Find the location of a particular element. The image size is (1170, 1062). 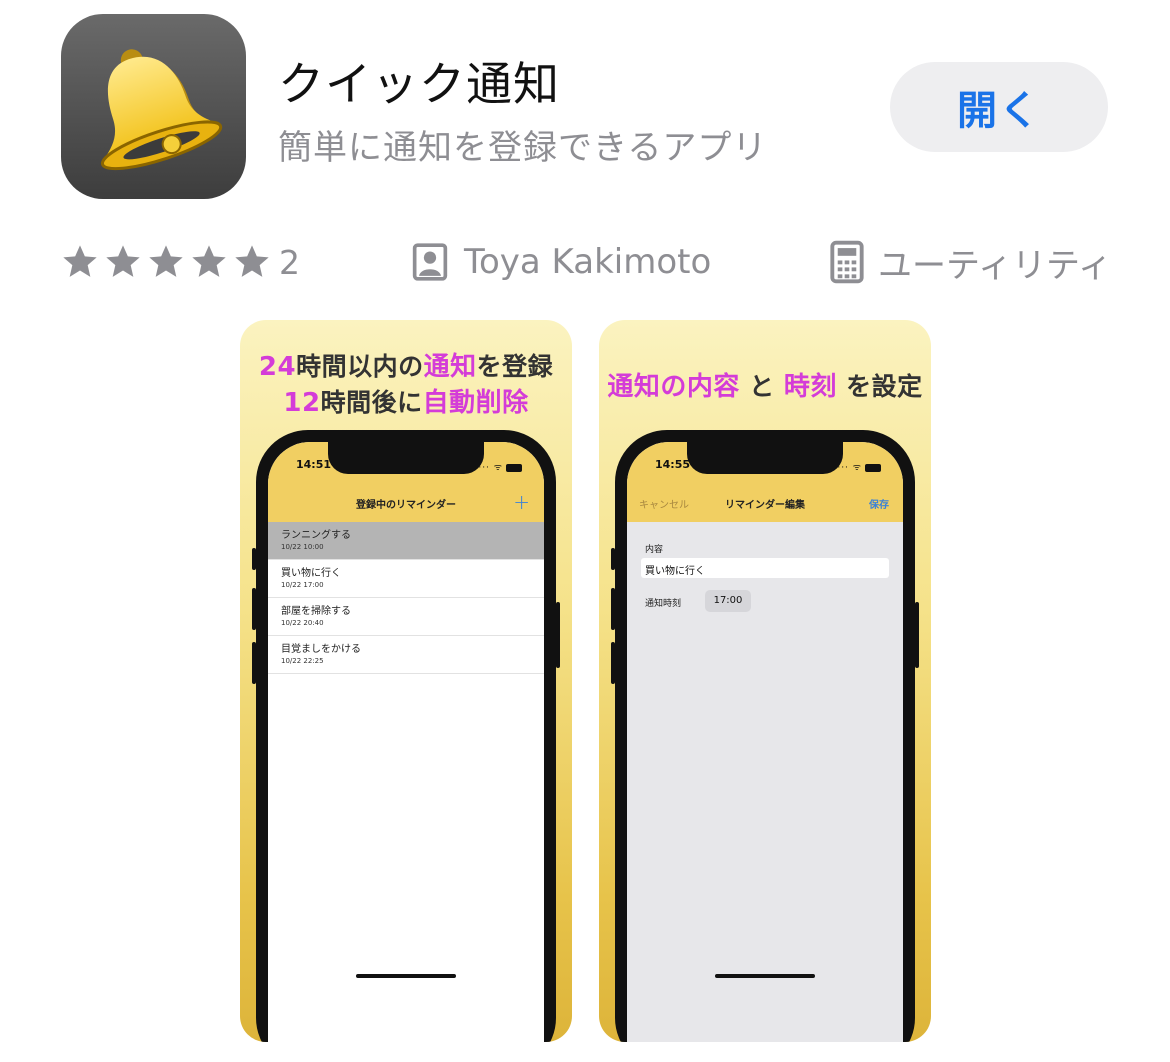

content-field: 買い物に行く is located at coordinates (765, 568).